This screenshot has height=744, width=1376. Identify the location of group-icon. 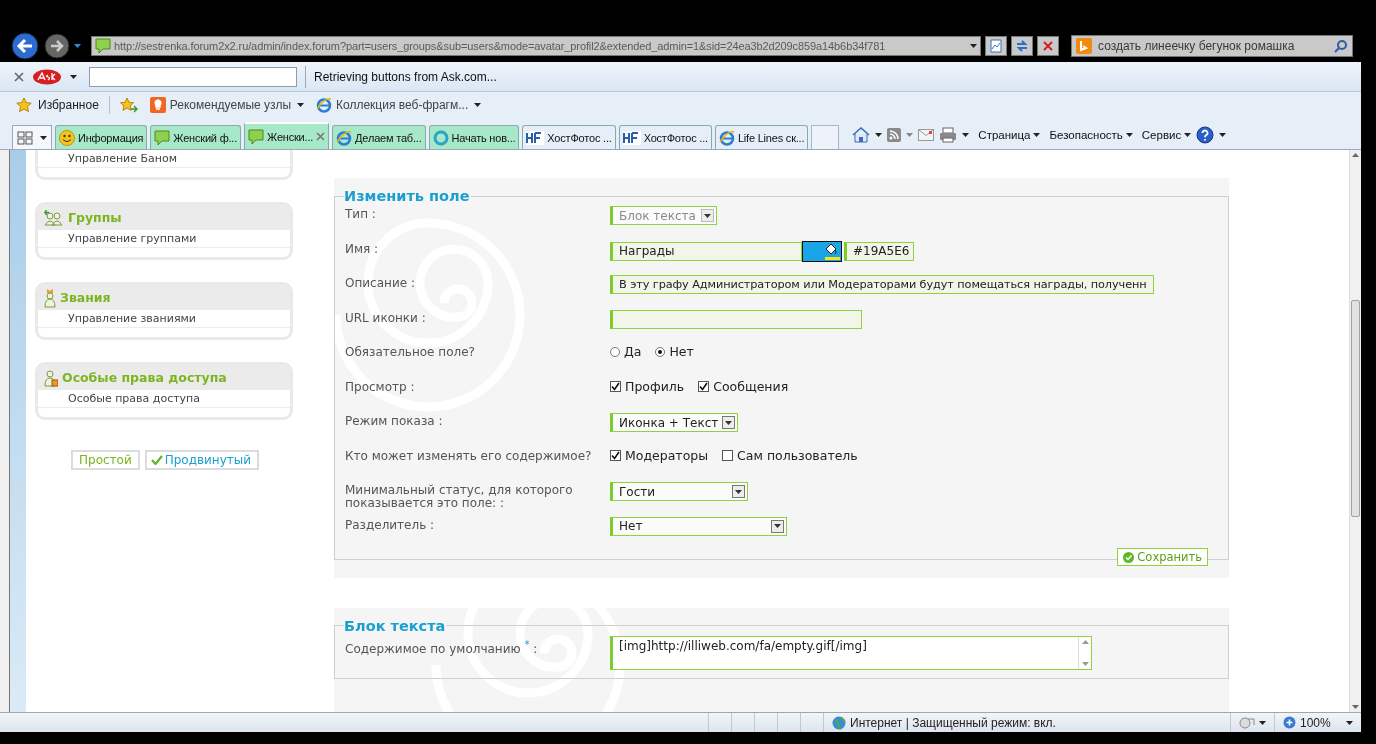
(54, 217).